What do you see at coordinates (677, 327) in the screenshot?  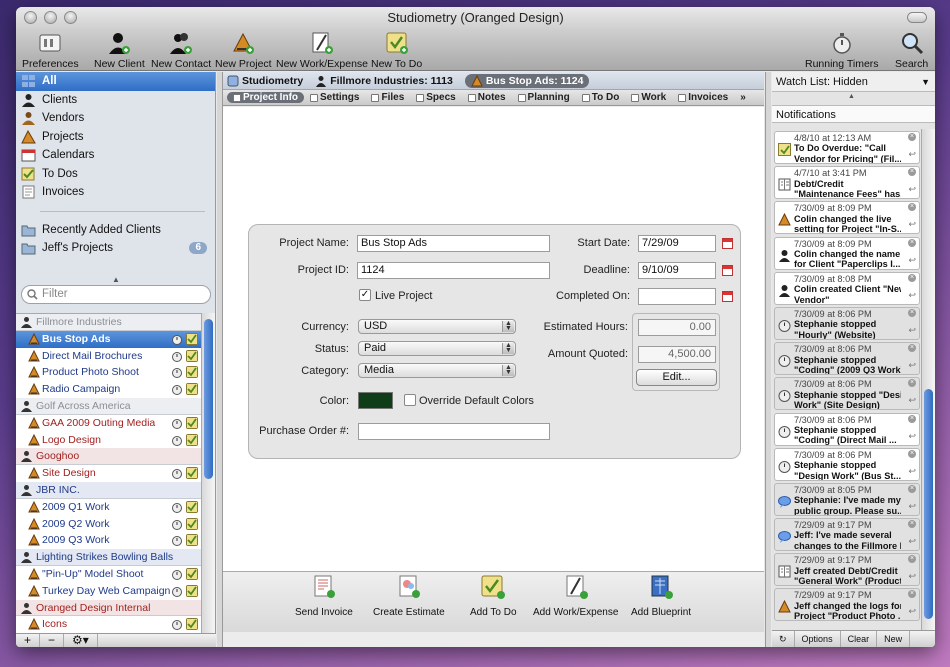 I see `estimated-hours-field: 0.00` at bounding box center [677, 327].